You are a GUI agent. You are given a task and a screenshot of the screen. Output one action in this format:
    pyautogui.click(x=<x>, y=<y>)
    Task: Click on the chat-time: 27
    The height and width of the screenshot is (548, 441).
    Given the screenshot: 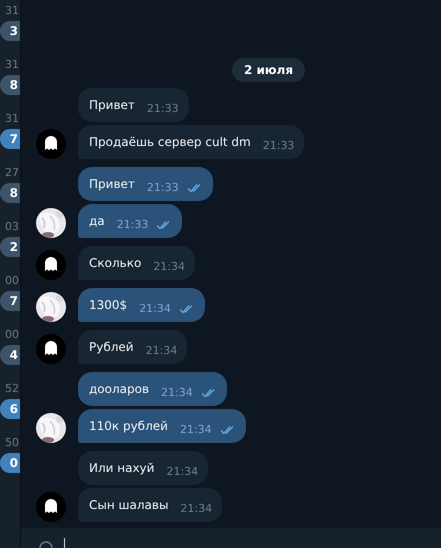 What is the action you would take?
    pyautogui.click(x=12, y=173)
    